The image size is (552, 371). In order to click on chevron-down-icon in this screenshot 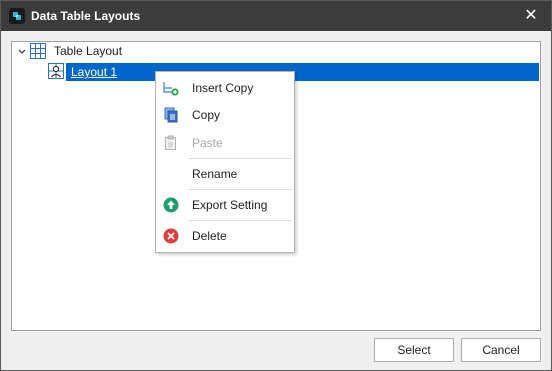, I will do `click(22, 51)`.